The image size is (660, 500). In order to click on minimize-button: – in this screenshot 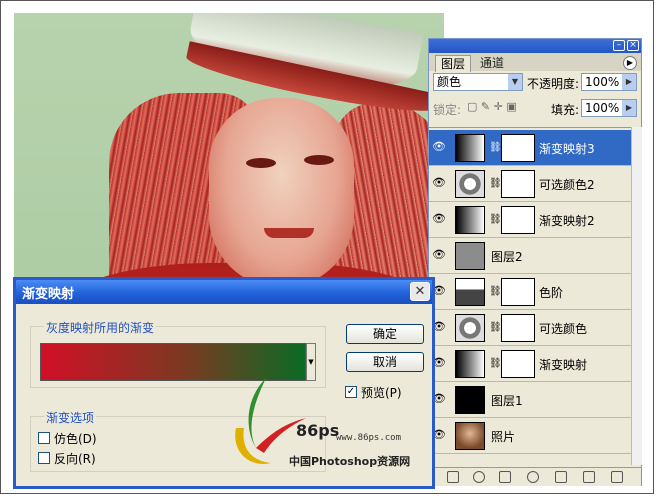, I will do `click(619, 45)`.